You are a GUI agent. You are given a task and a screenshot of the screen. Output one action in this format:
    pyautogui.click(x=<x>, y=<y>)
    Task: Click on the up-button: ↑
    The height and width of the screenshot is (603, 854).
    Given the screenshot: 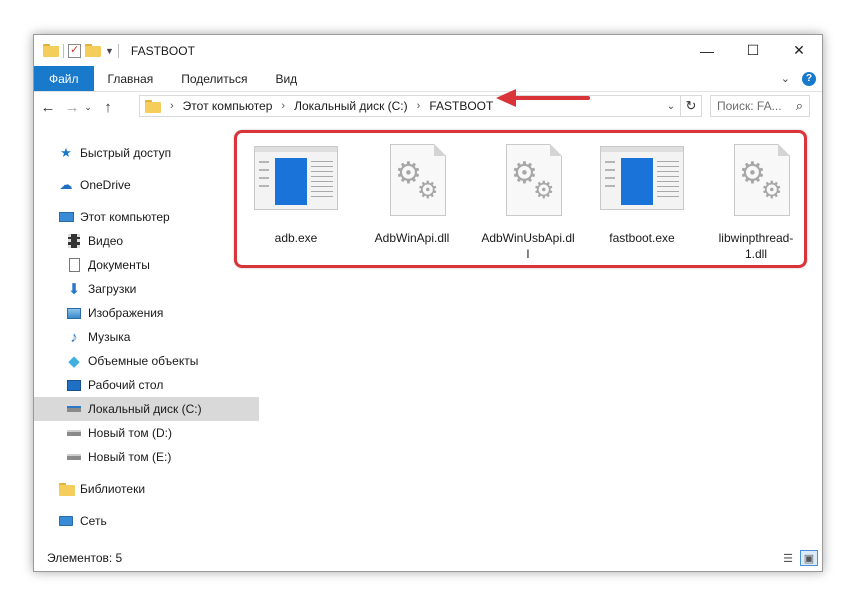 What is the action you would take?
    pyautogui.click(x=108, y=107)
    